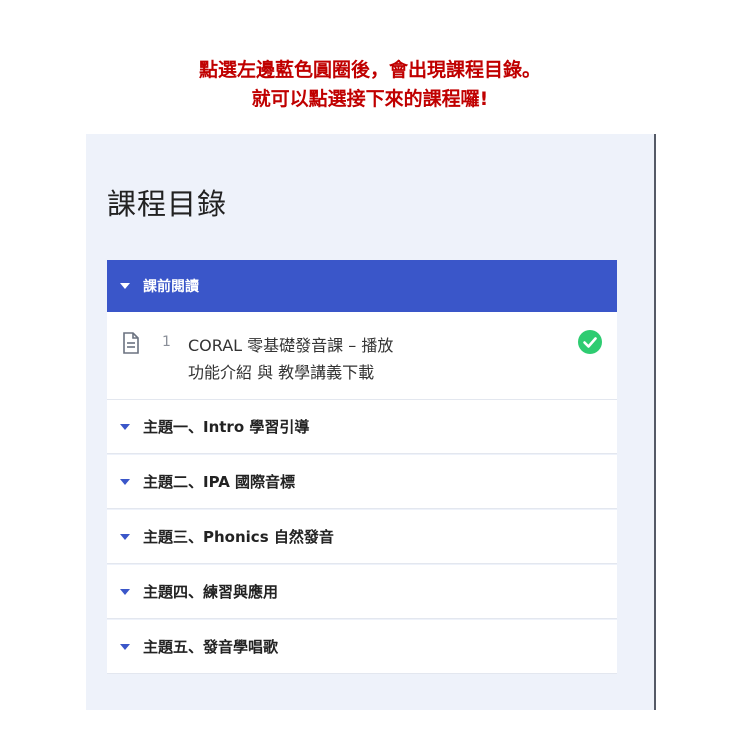 This screenshot has width=740, height=740. I want to click on topic-label: 主題四、練習與應用, so click(211, 592).